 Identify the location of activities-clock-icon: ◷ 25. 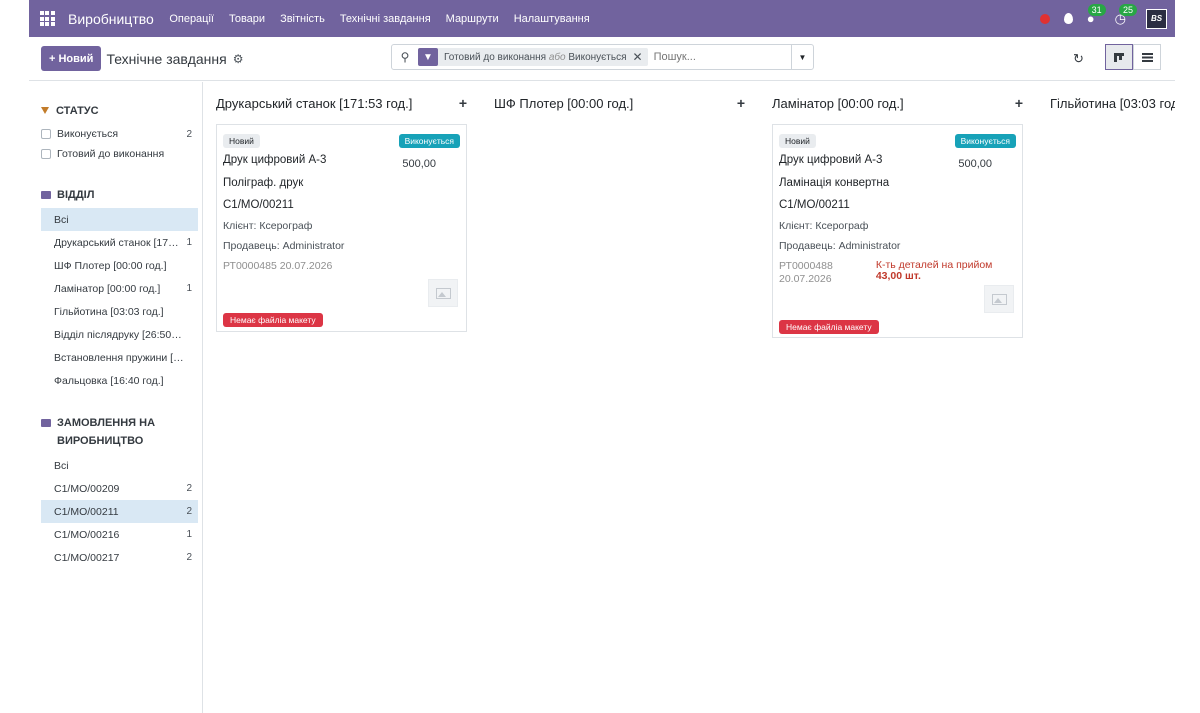
(1126, 15).